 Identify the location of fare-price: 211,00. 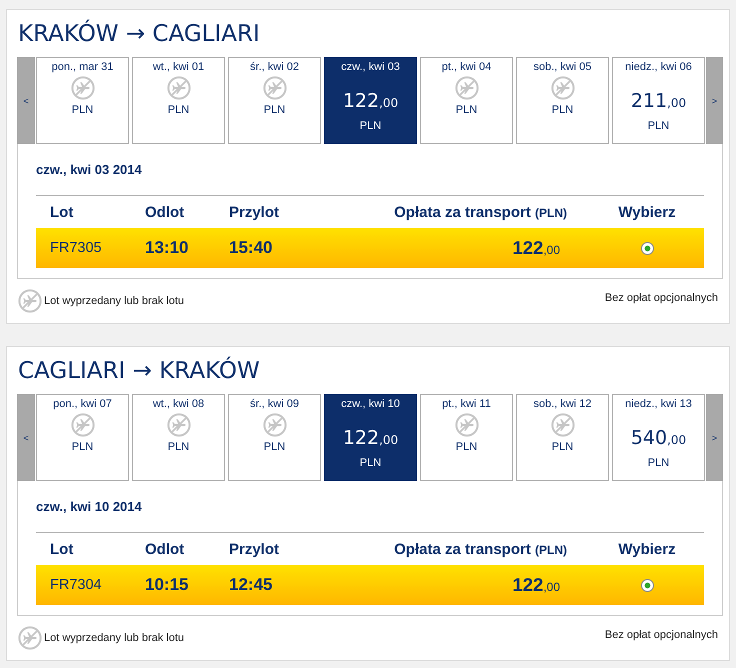
(658, 101).